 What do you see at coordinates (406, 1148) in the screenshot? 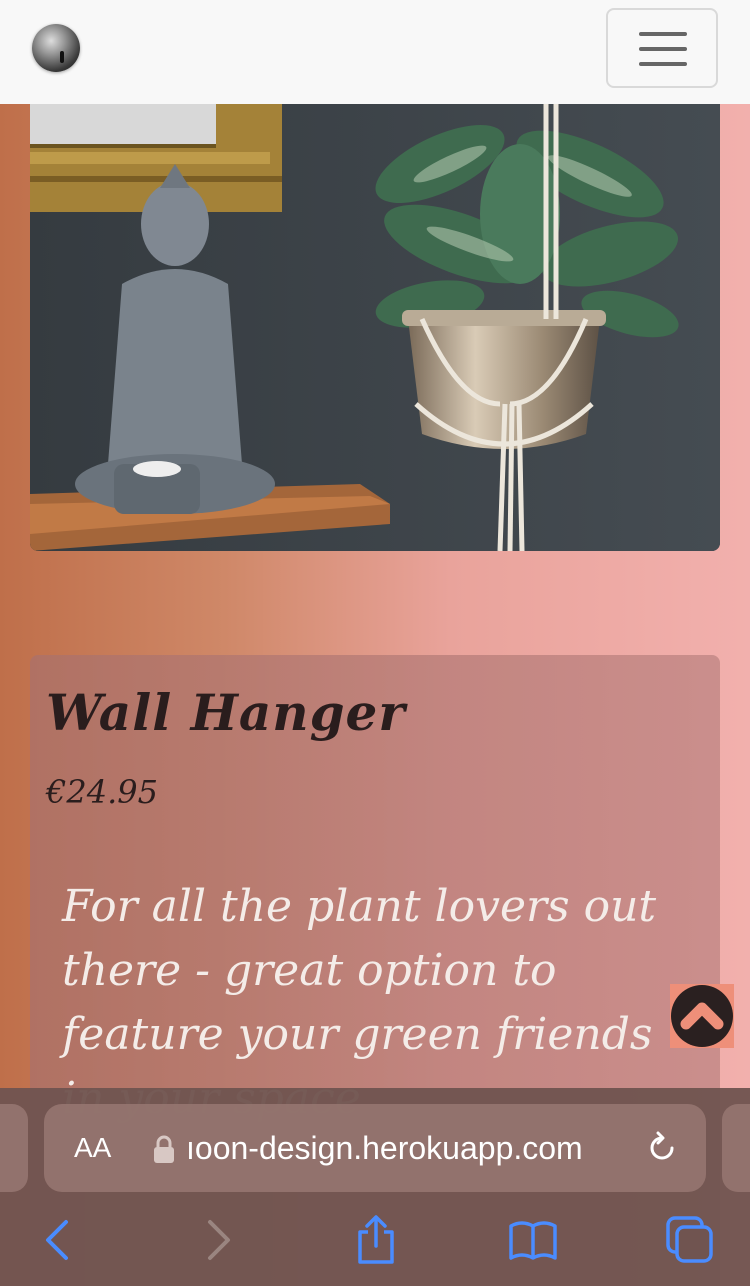
I see `url-text: ıoon-design.herokuapp.com` at bounding box center [406, 1148].